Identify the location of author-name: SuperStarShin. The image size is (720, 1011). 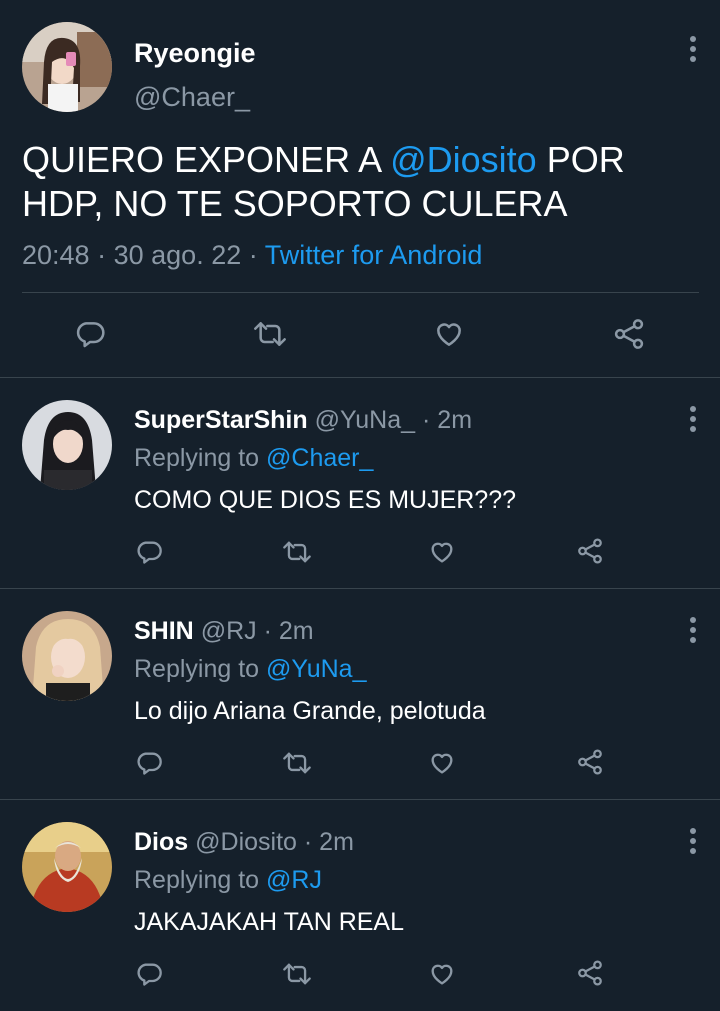
(221, 420).